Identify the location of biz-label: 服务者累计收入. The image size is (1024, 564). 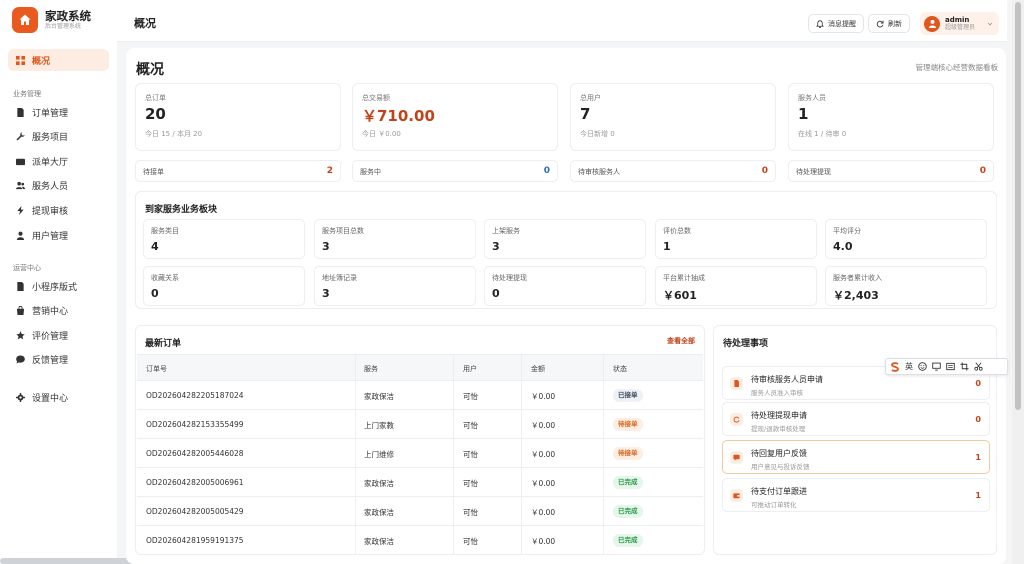
(857, 278).